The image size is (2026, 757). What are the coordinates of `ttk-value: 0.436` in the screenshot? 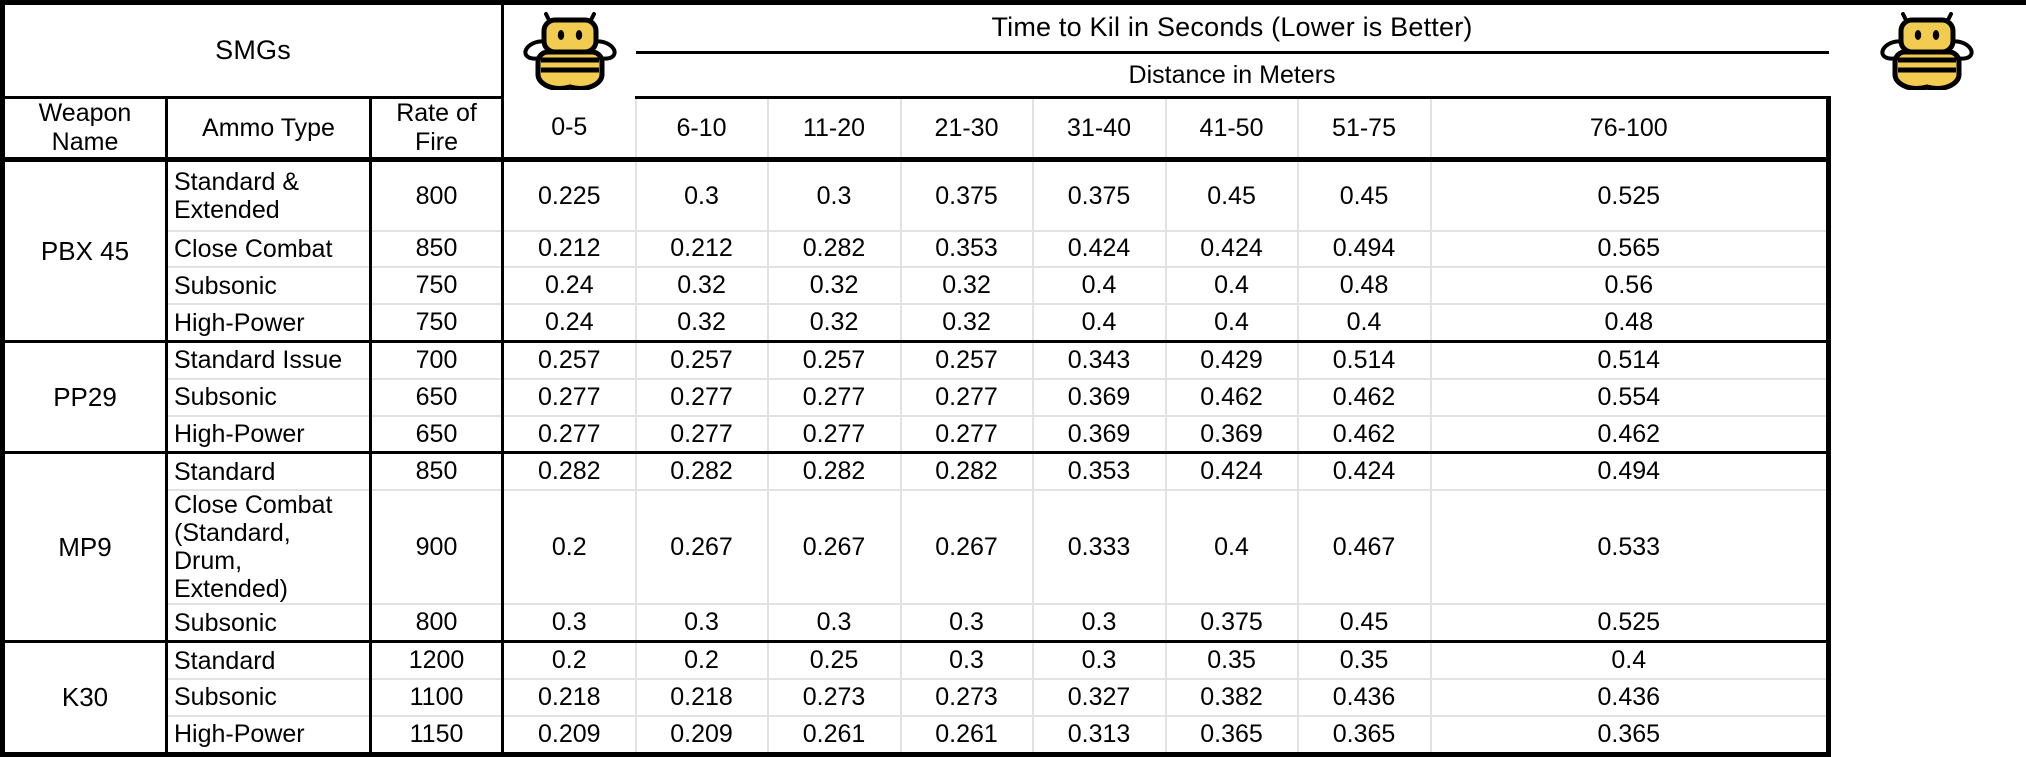 It's located at (1631, 698).